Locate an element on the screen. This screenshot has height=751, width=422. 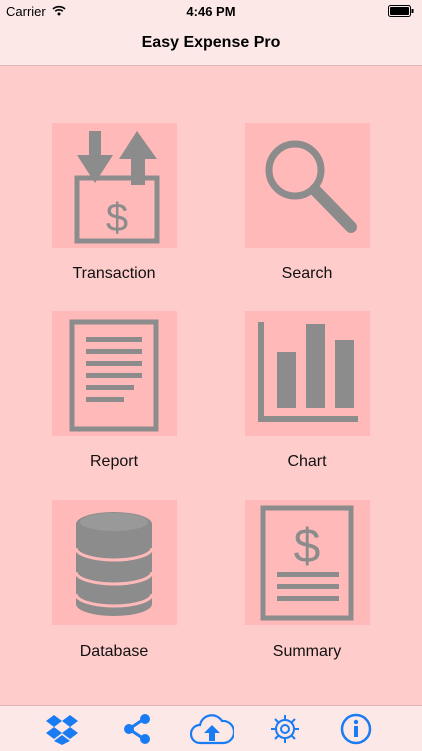
database-icon is located at coordinates (114, 564).